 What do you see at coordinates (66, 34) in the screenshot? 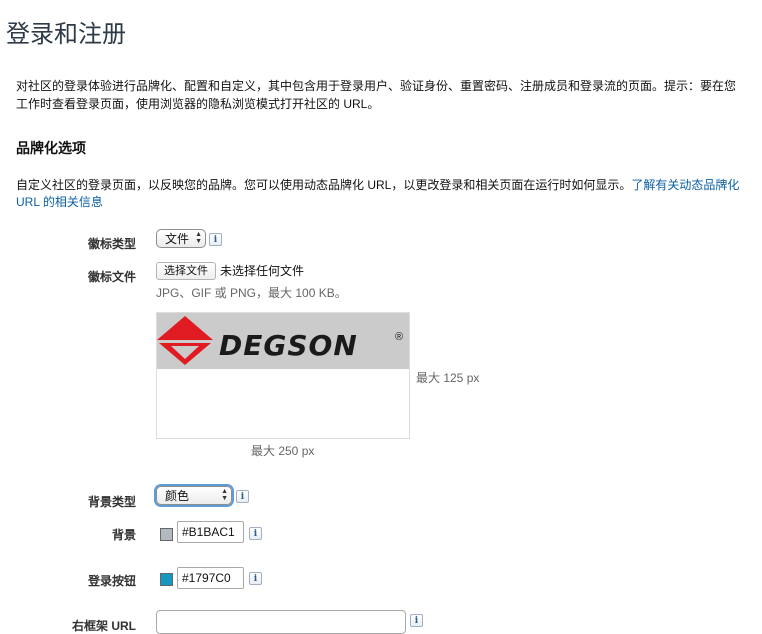
I see `page-title: 登录和注册` at bounding box center [66, 34].